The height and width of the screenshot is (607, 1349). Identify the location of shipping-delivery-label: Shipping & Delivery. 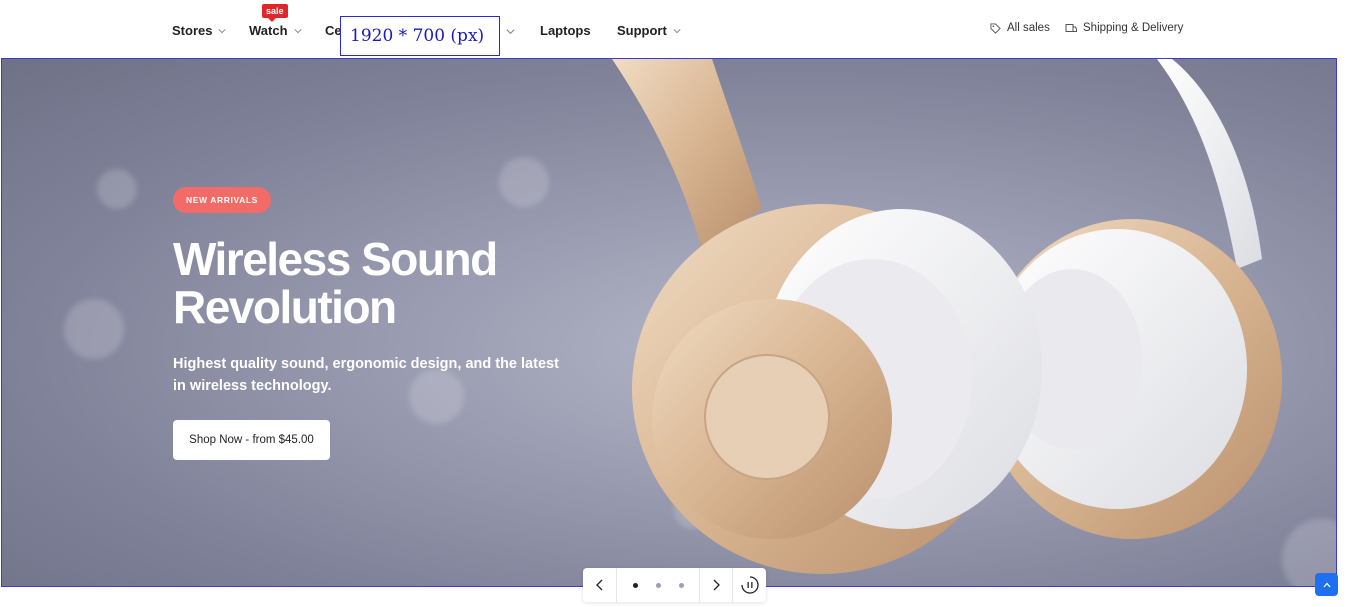
(1133, 28).